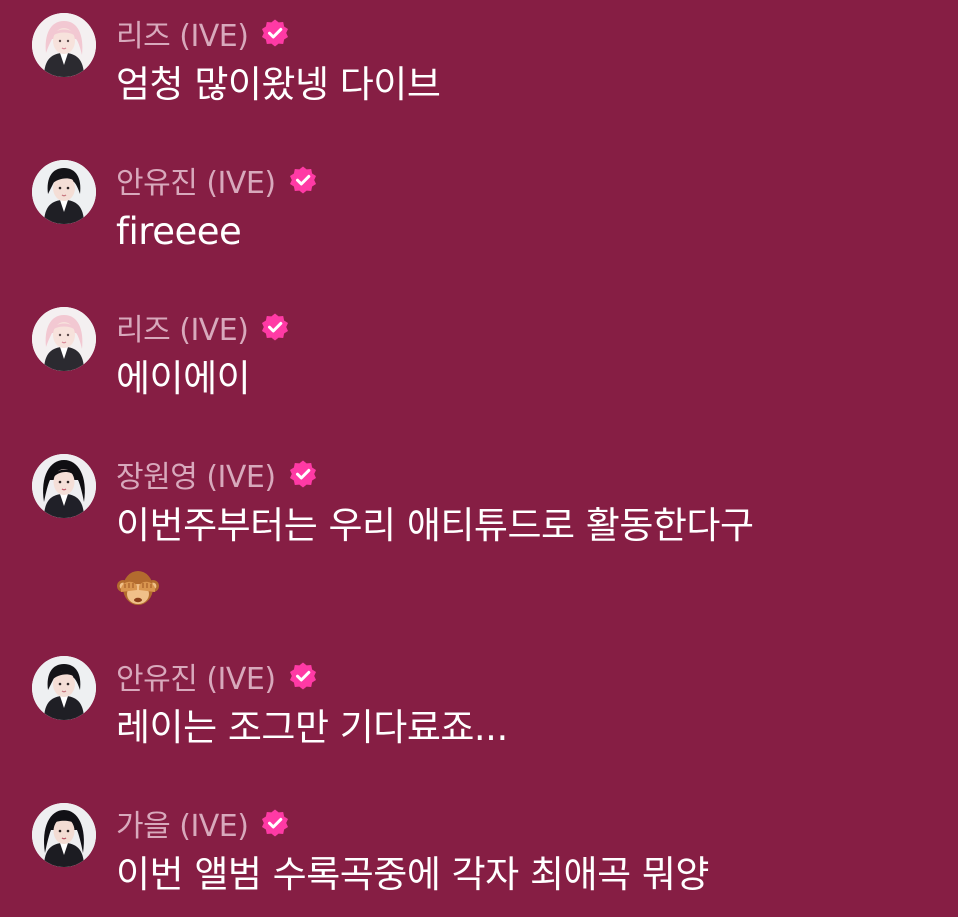  What do you see at coordinates (278, 84) in the screenshot?
I see `message-text: 엄청 많이왔넹 다이브` at bounding box center [278, 84].